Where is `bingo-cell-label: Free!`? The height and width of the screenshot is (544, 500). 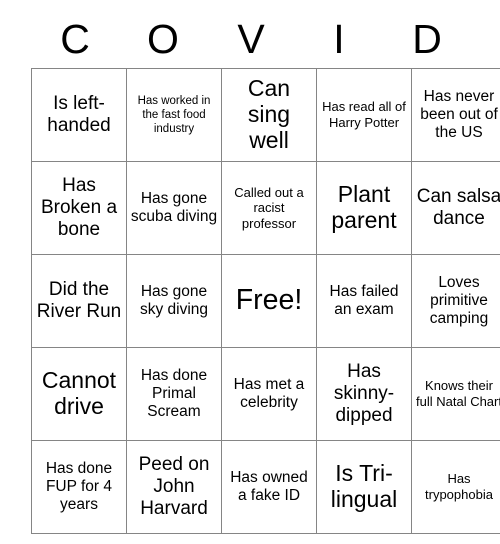 bingo-cell-label: Free! is located at coordinates (269, 300).